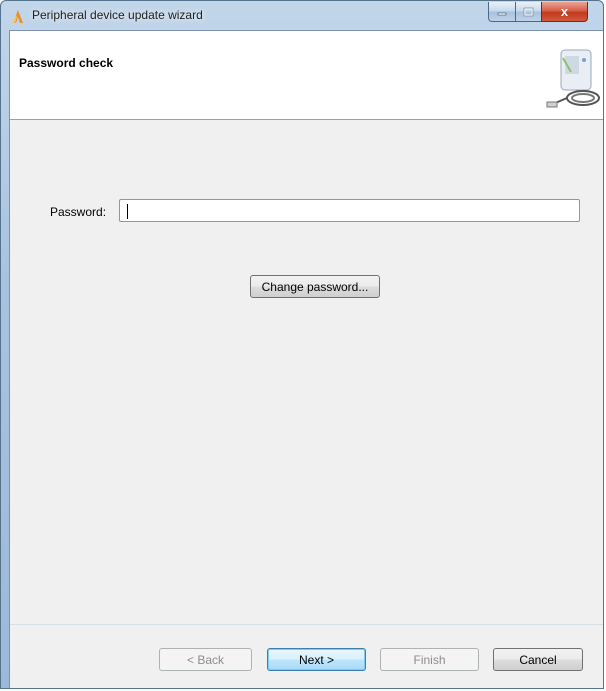 This screenshot has height=691, width=606. What do you see at coordinates (302, 15) in the screenshot?
I see `title-bar: Peripheral device update wizard x` at bounding box center [302, 15].